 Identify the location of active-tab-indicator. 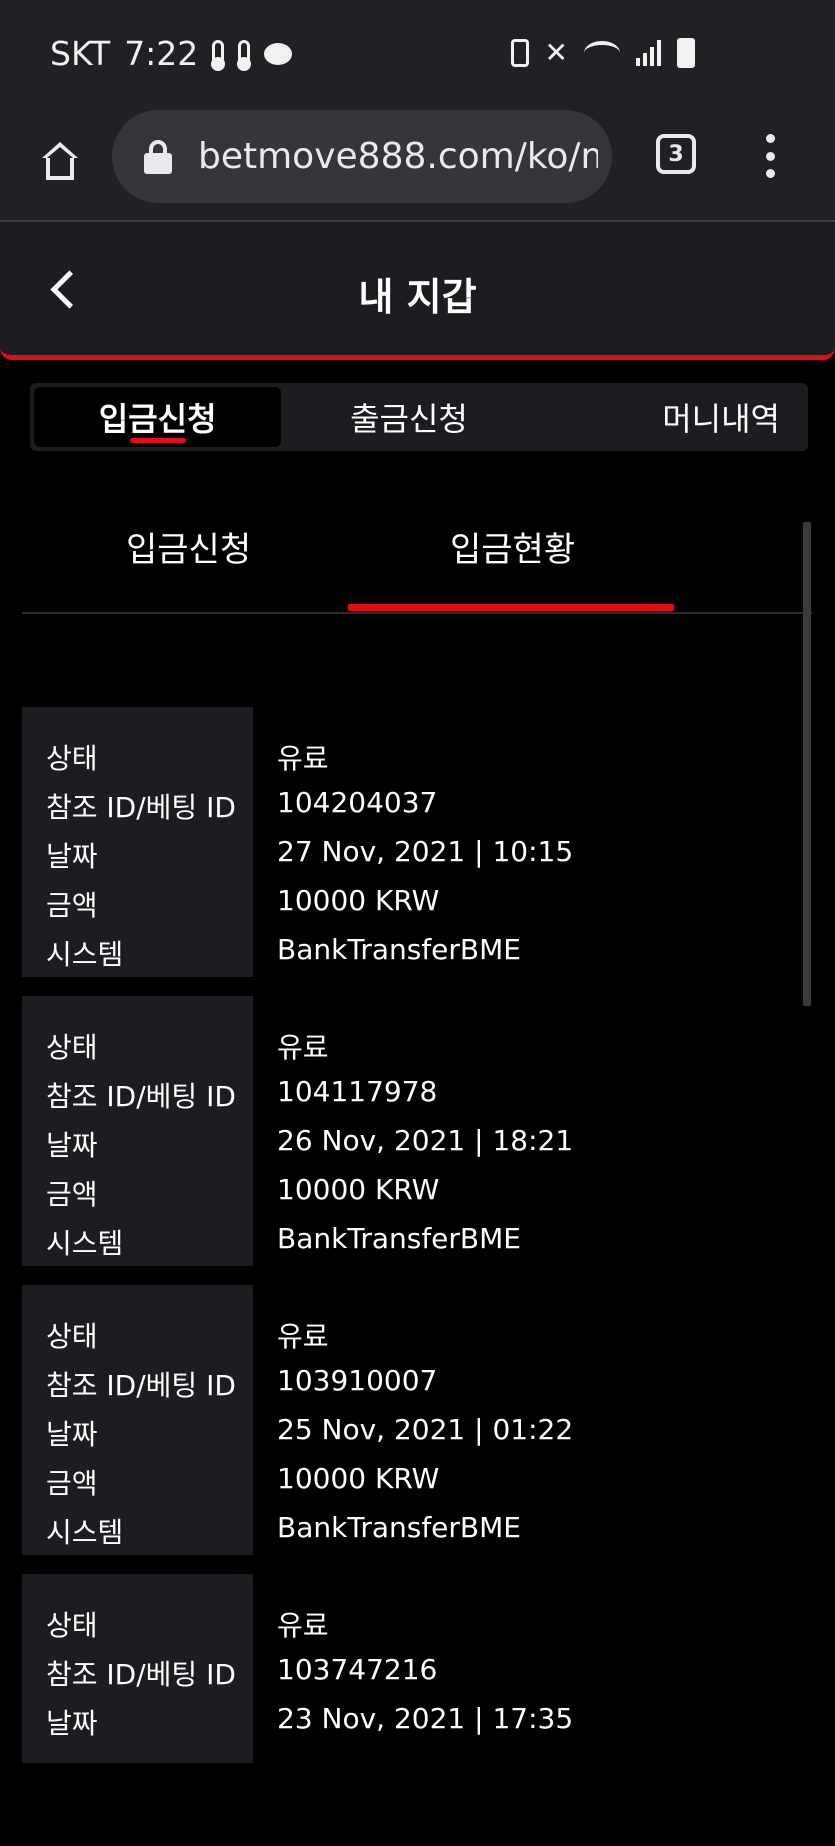
(157, 440).